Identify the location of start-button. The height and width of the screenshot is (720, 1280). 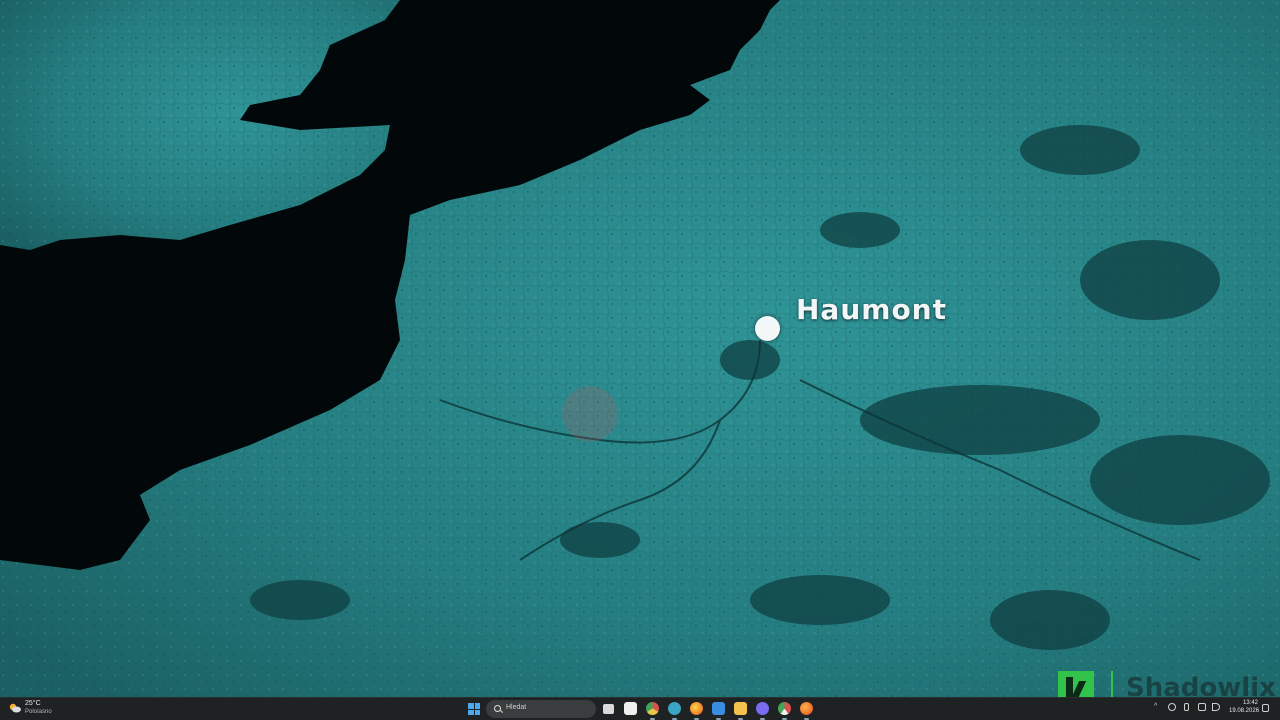
(474, 709).